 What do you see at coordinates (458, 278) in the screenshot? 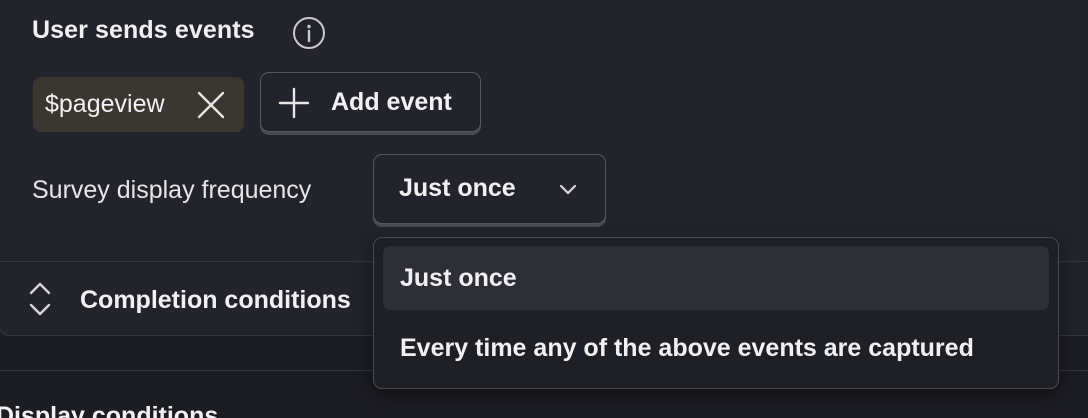
I see `dropdown-option-label: Just once` at bounding box center [458, 278].